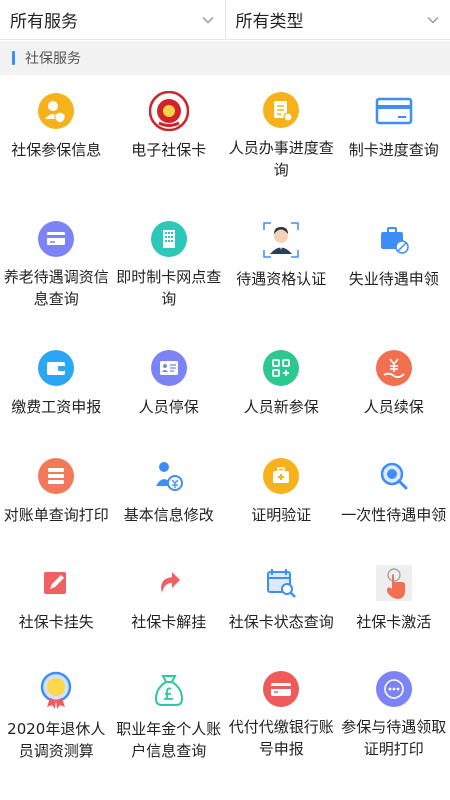 The width and height of the screenshot is (450, 800). I want to click on service-item: 一次性待遇申领, so click(394, 492).